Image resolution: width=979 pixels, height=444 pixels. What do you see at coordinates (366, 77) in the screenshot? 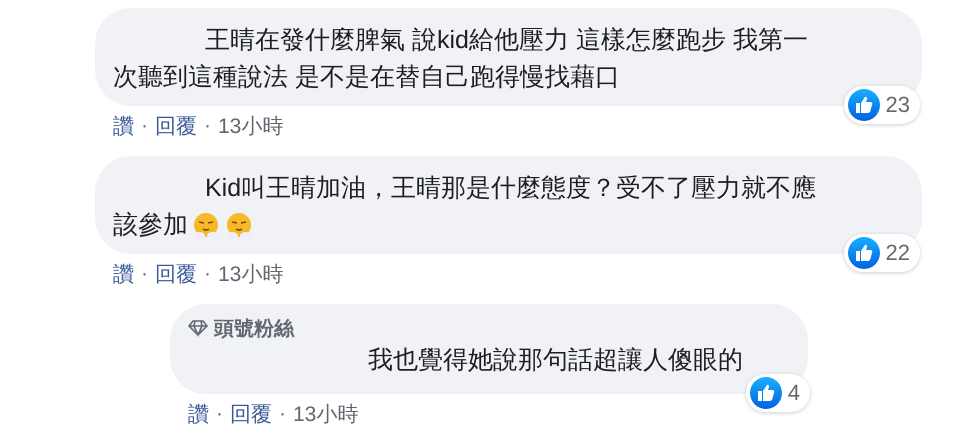
I see `comment-text: 次聽到這種說法 是不是在替自己跑得慢找藉口` at bounding box center [366, 77].